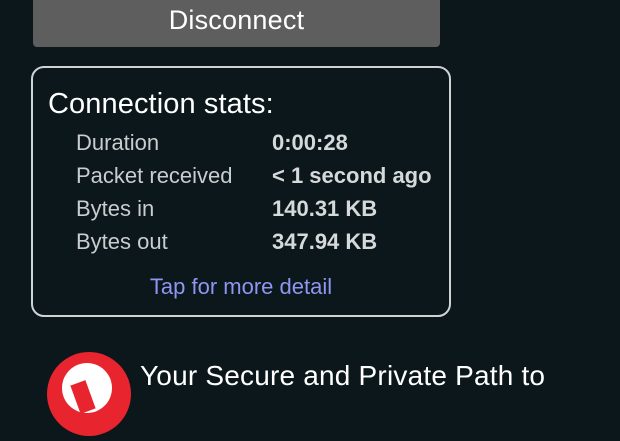 Image resolution: width=620 pixels, height=441 pixels. Describe the element at coordinates (154, 175) in the screenshot. I see `stat-label: Packet received` at that location.